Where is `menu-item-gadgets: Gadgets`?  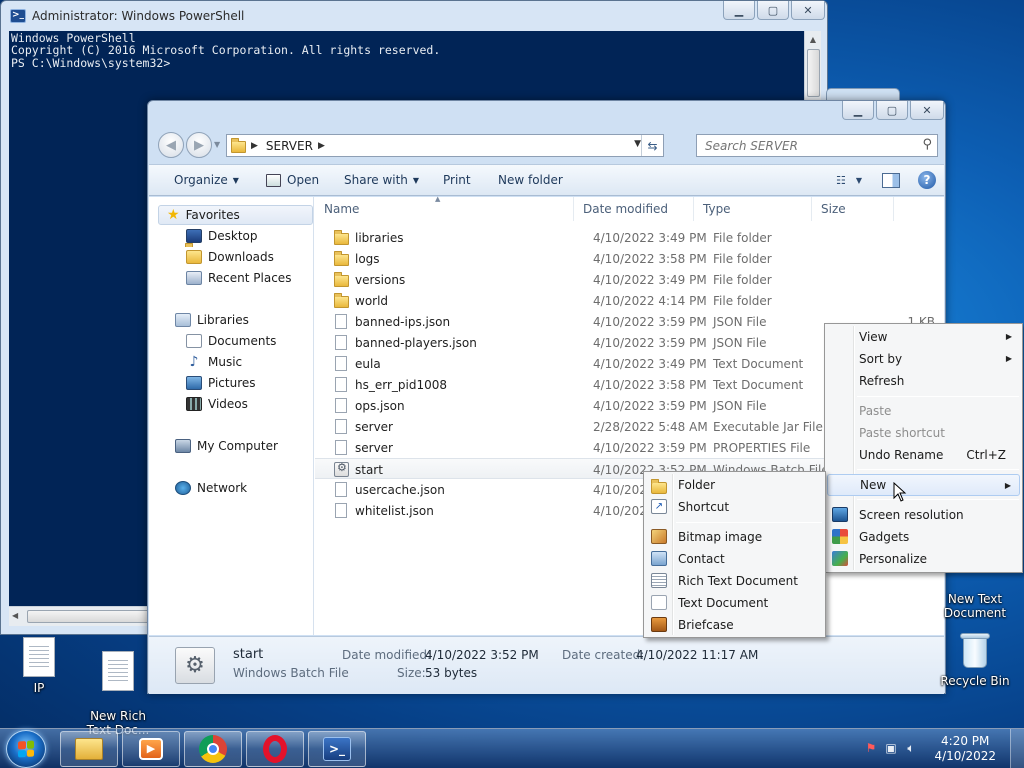
menu-item-gadgets: Gadgets is located at coordinates (923, 537).